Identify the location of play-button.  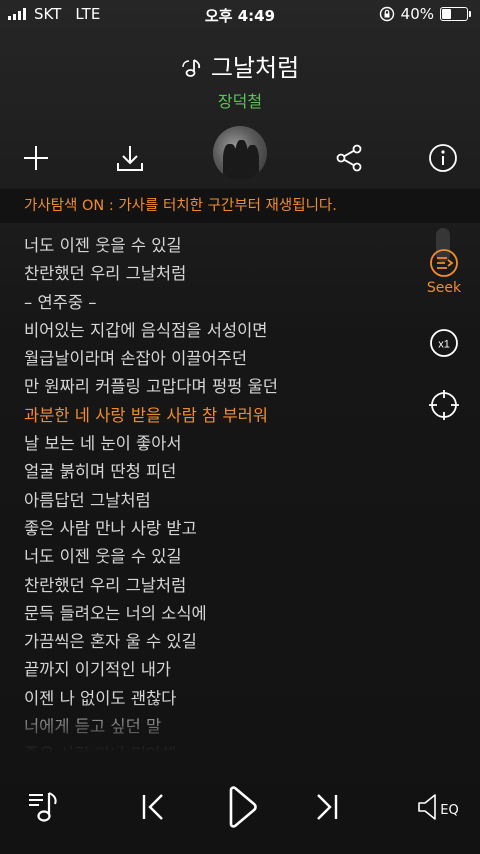
(241, 807).